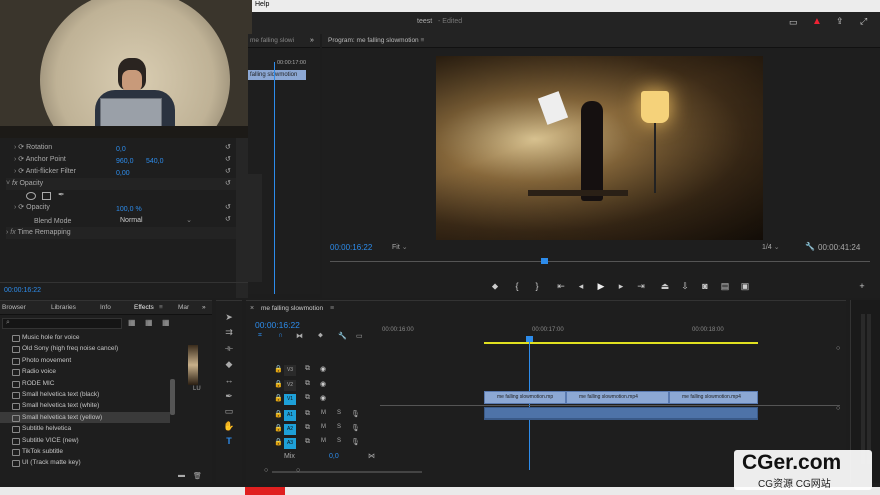 Image resolution: width=880 pixels, height=495 pixels. I want to click on program-scrubber, so click(600, 261).